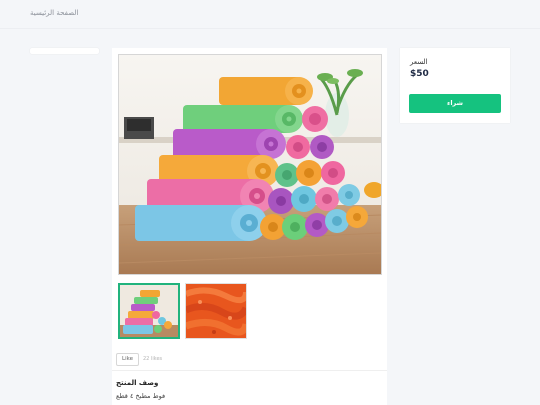  What do you see at coordinates (137, 383) in the screenshot?
I see `description-title: وصف المنتج` at bounding box center [137, 383].